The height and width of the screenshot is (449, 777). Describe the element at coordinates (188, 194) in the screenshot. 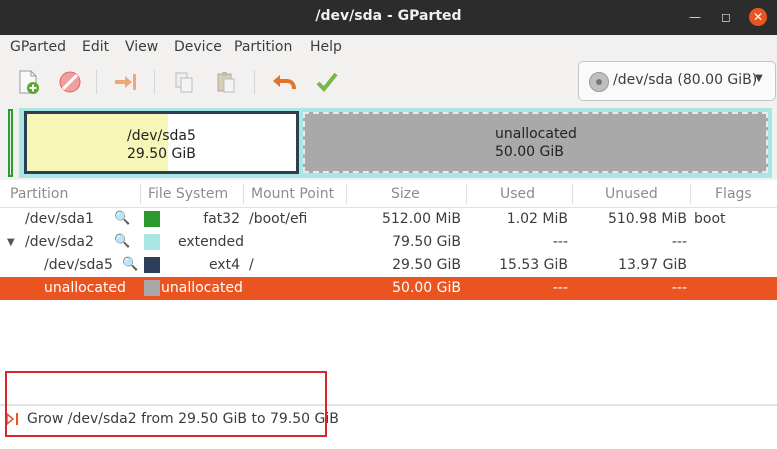

I see `column-file-system: File System` at that location.